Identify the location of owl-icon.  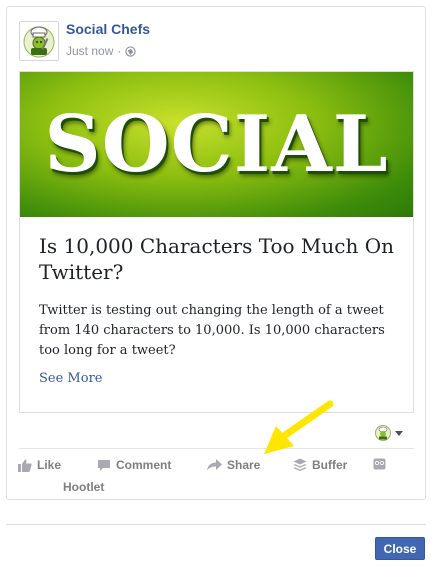
(379, 464).